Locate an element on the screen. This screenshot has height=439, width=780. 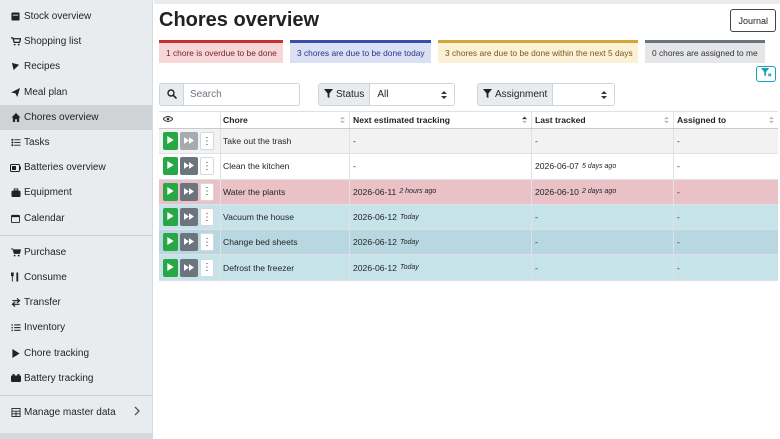
column-visibility-toggle is located at coordinates (189, 120).